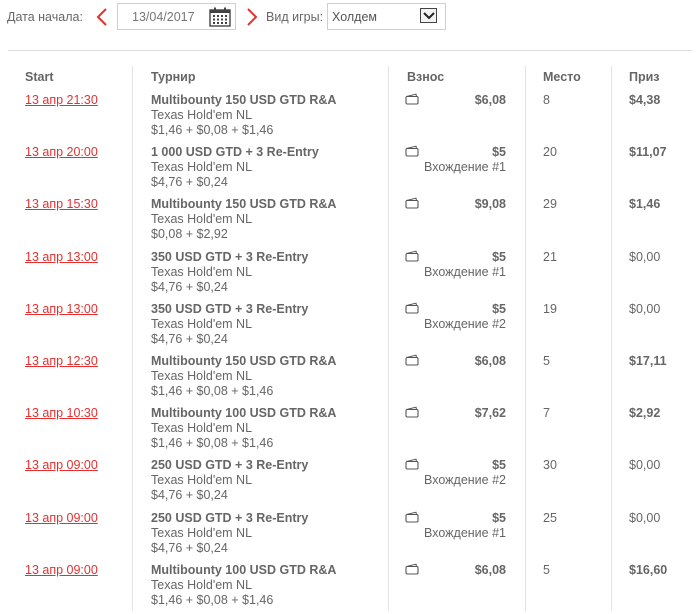 This screenshot has width=700, height=614. Describe the element at coordinates (173, 77) in the screenshot. I see `column-header-tournament: Турнир` at that location.